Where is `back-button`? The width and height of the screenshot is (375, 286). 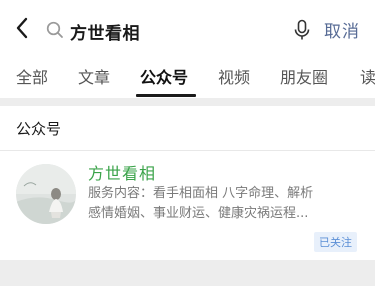
back-button is located at coordinates (22, 28).